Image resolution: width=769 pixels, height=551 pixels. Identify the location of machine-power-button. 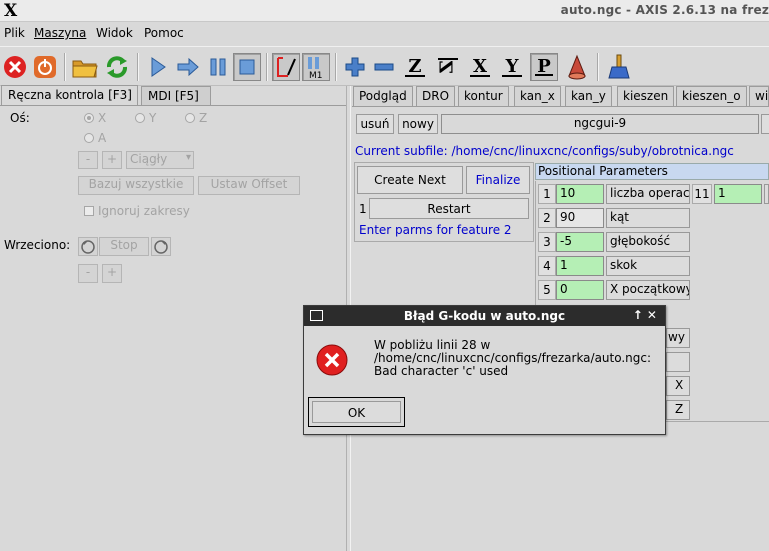
(45, 67).